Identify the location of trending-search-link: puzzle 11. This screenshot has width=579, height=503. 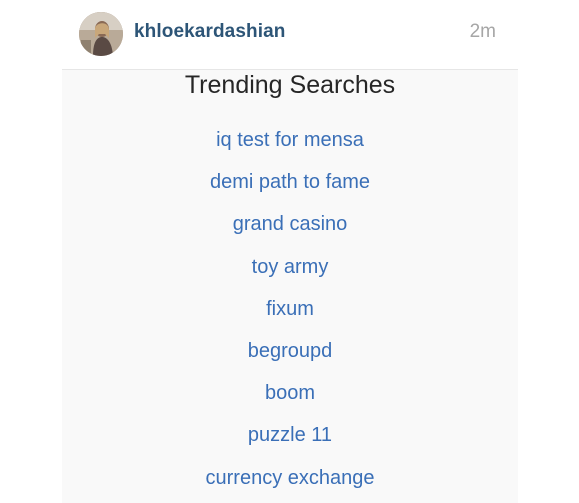
(290, 439).